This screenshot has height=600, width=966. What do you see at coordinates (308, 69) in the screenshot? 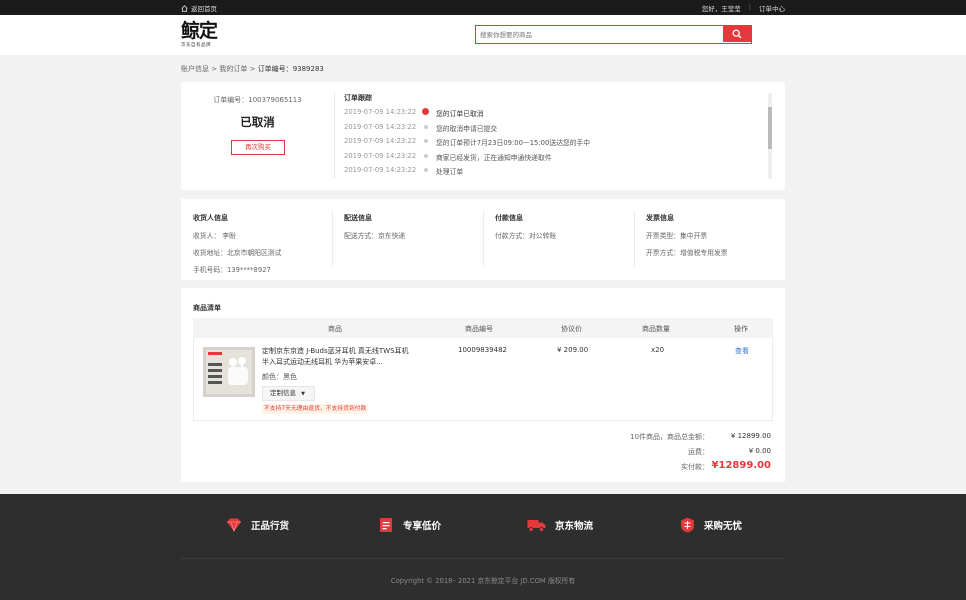
I see `breadcrumb-order-no: 9389283` at bounding box center [308, 69].